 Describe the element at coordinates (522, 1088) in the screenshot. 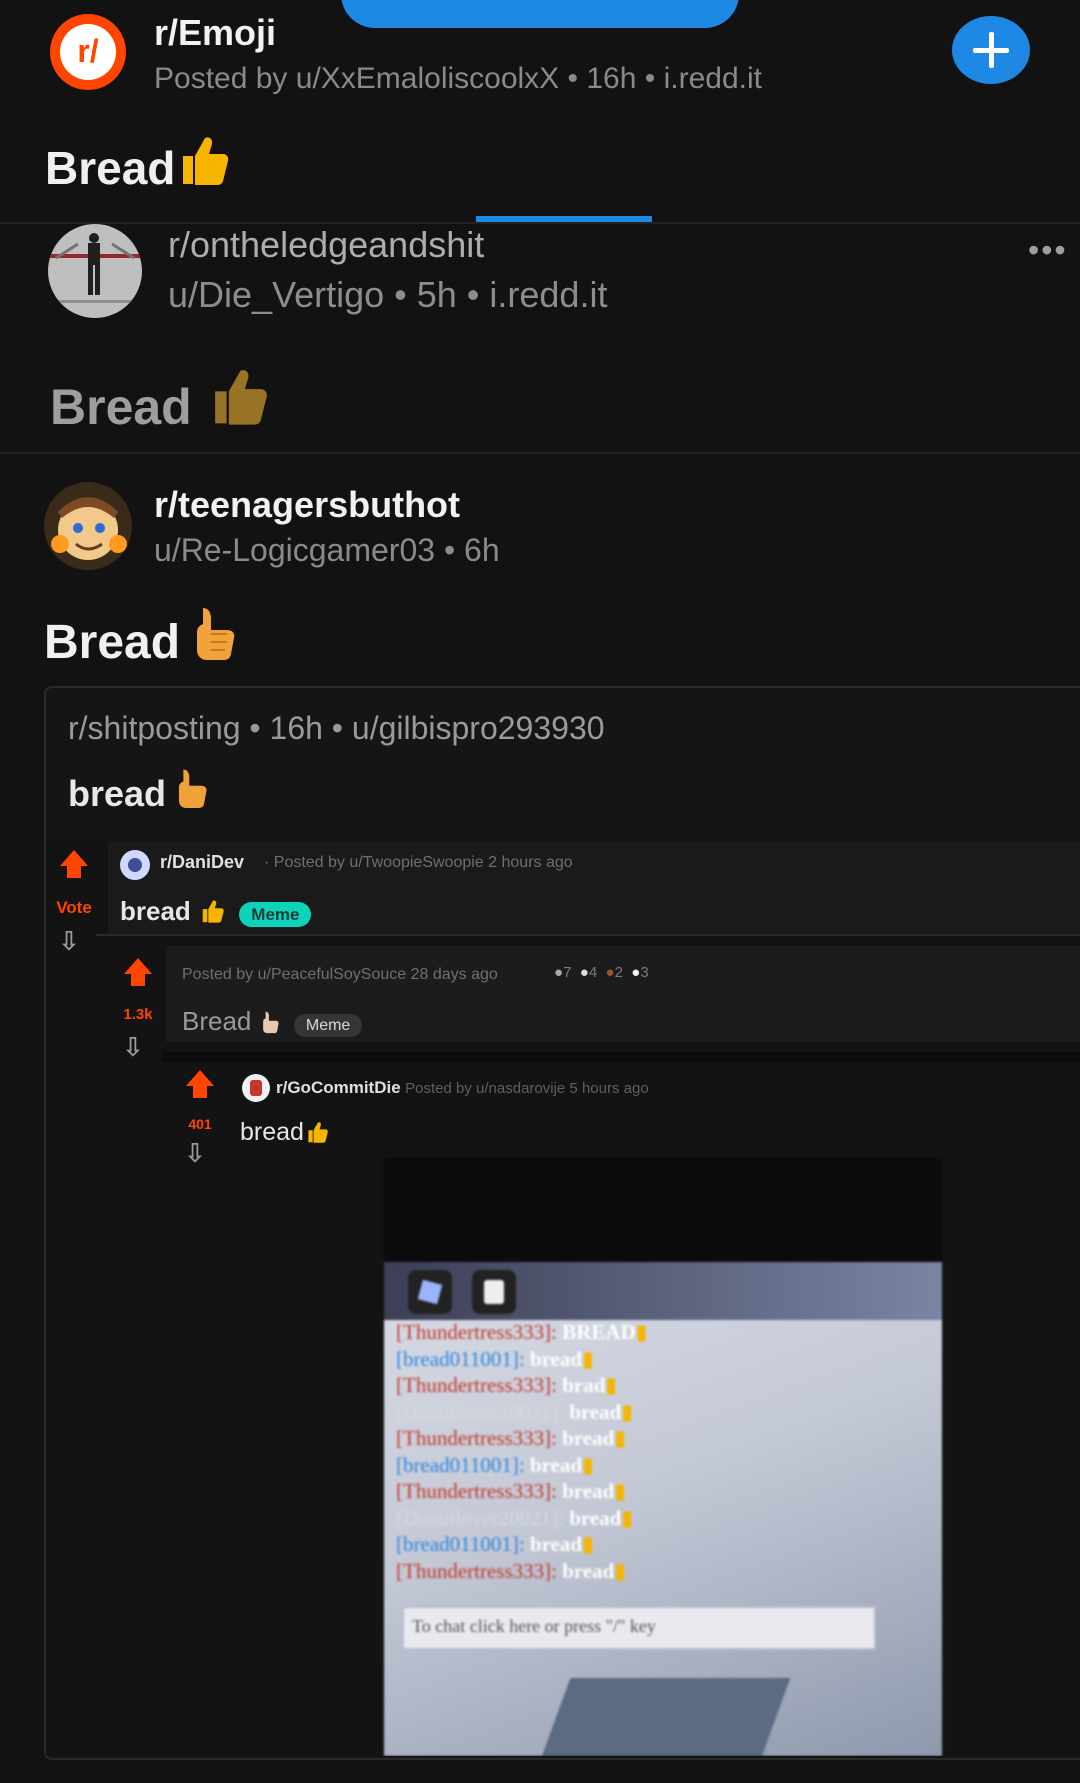

I see `post-meta: · Posted by u/nasdarovije 5 hours ago` at that location.